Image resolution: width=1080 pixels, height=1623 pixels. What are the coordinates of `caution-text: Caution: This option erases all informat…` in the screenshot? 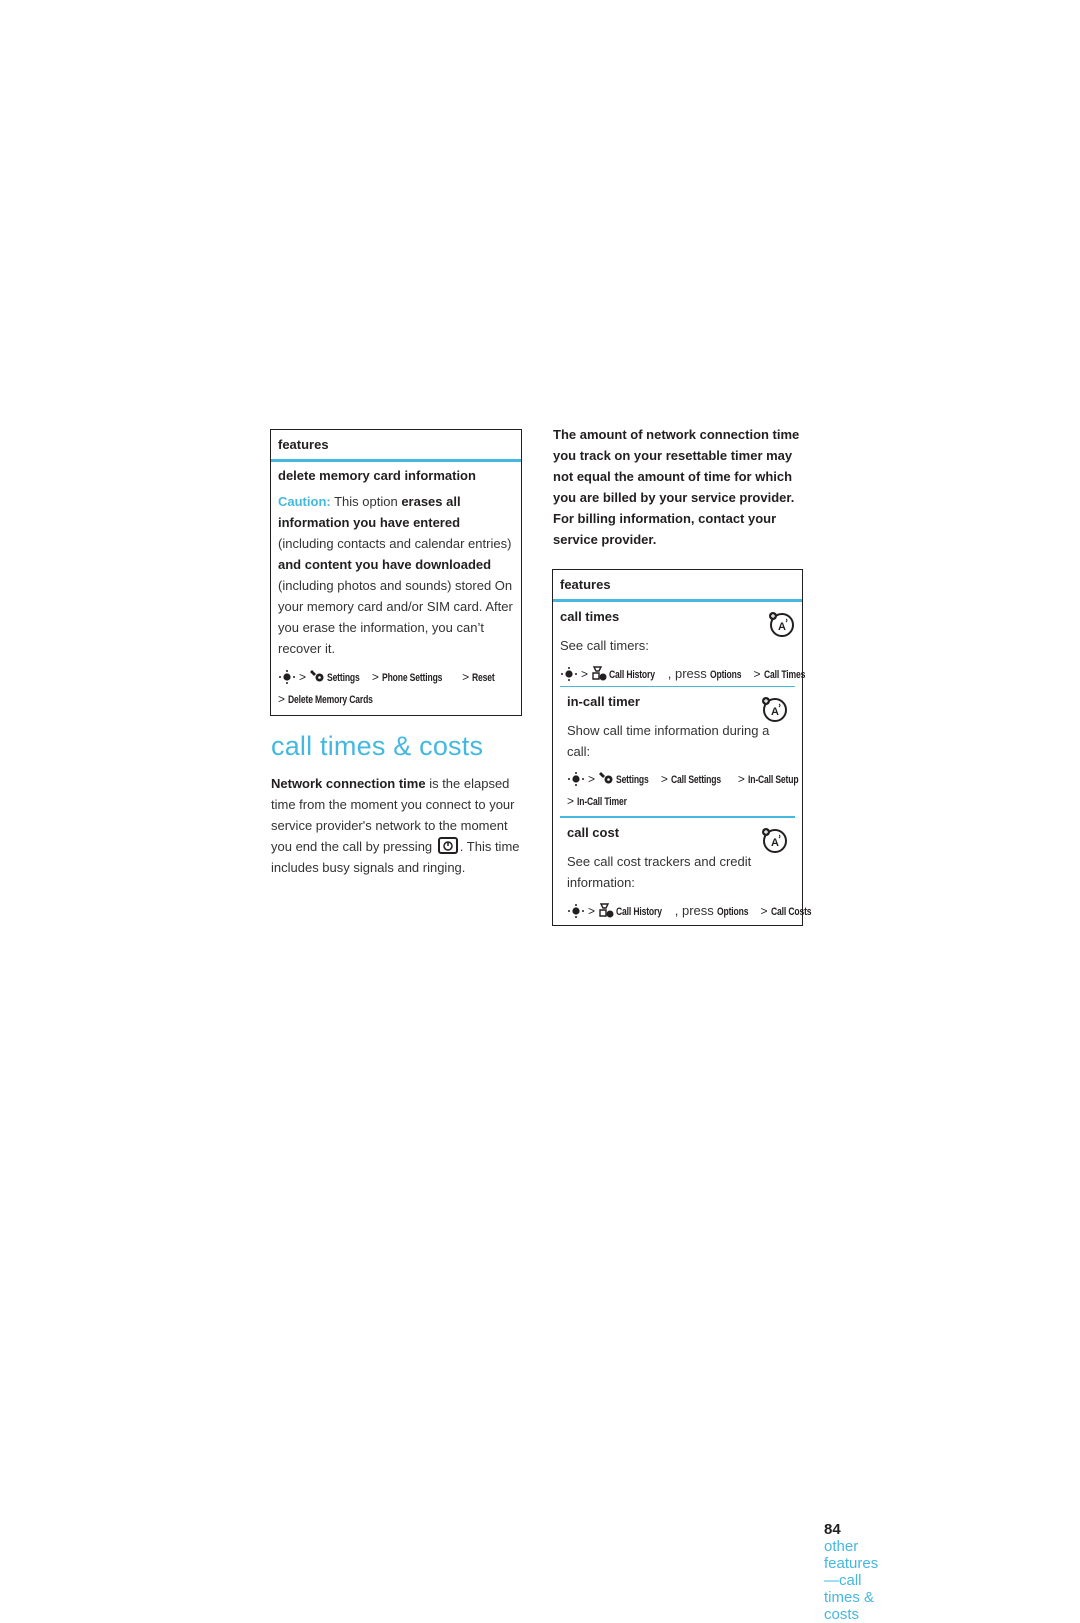 It's located at (396, 575).